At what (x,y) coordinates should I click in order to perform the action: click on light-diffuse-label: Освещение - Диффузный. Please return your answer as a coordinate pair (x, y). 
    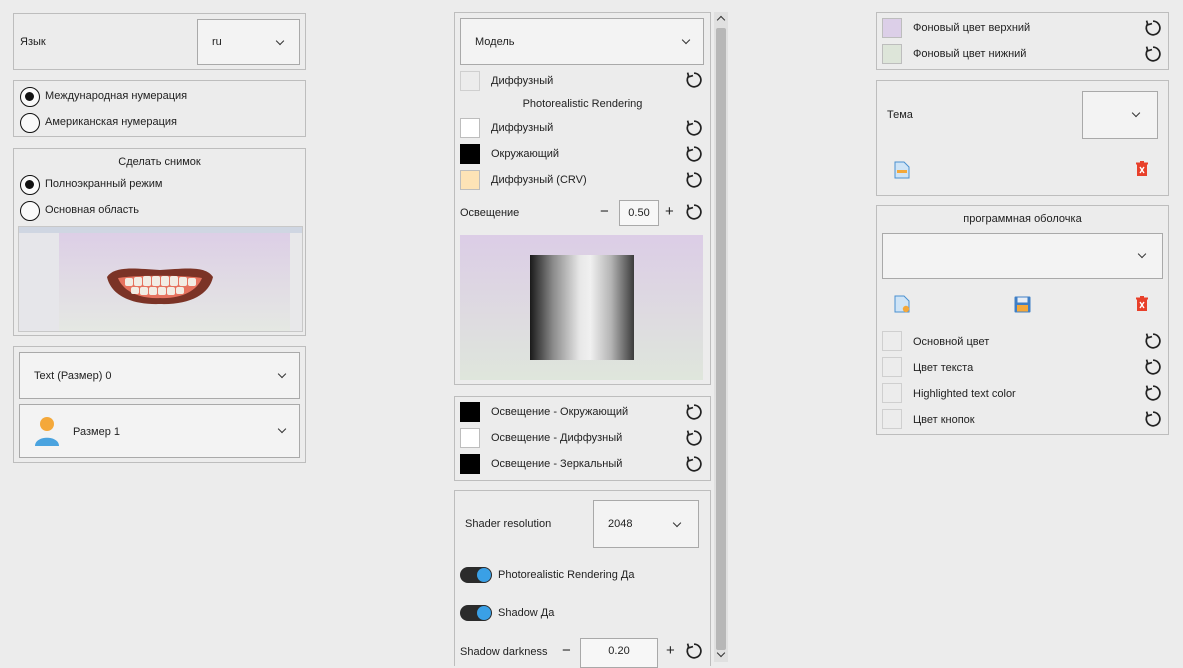
    Looking at the image, I should click on (557, 438).